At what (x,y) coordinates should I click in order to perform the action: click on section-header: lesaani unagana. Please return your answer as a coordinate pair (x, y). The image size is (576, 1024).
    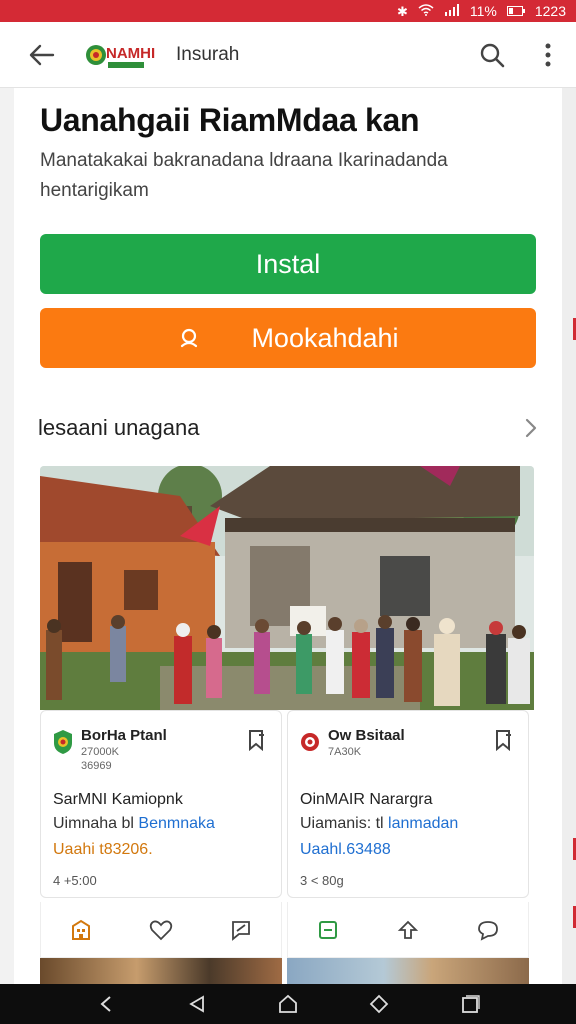
    Looking at the image, I should click on (288, 428).